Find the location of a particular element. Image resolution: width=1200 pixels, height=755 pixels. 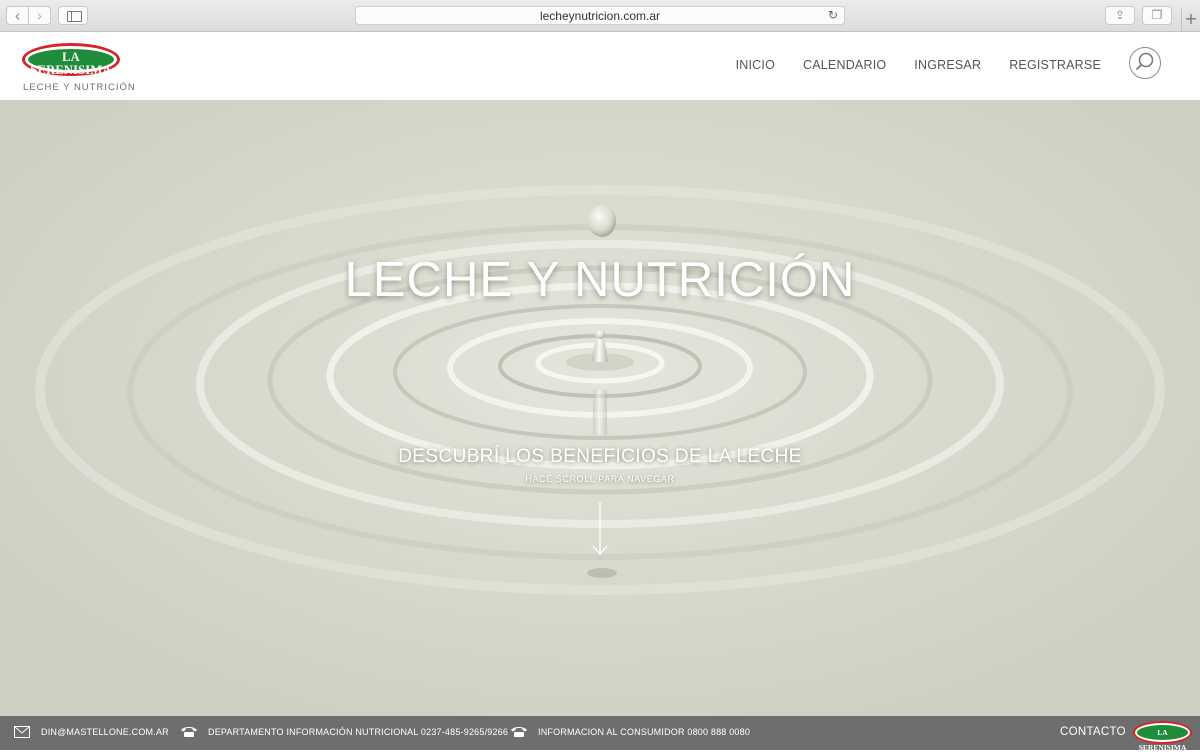

nav-item-ingresar: INGRESAR is located at coordinates (947, 65).